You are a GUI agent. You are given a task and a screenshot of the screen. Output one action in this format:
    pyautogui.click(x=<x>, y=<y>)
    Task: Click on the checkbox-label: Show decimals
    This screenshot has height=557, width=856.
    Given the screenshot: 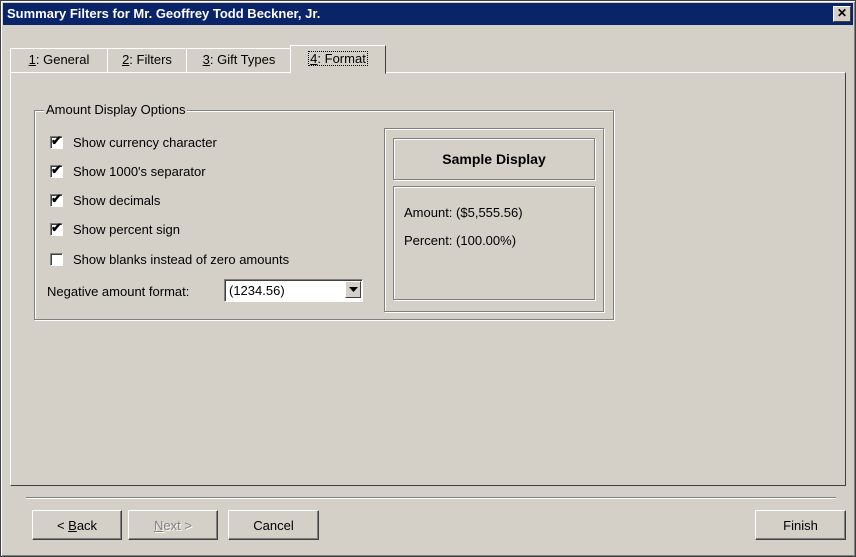 What is the action you would take?
    pyautogui.click(x=117, y=200)
    